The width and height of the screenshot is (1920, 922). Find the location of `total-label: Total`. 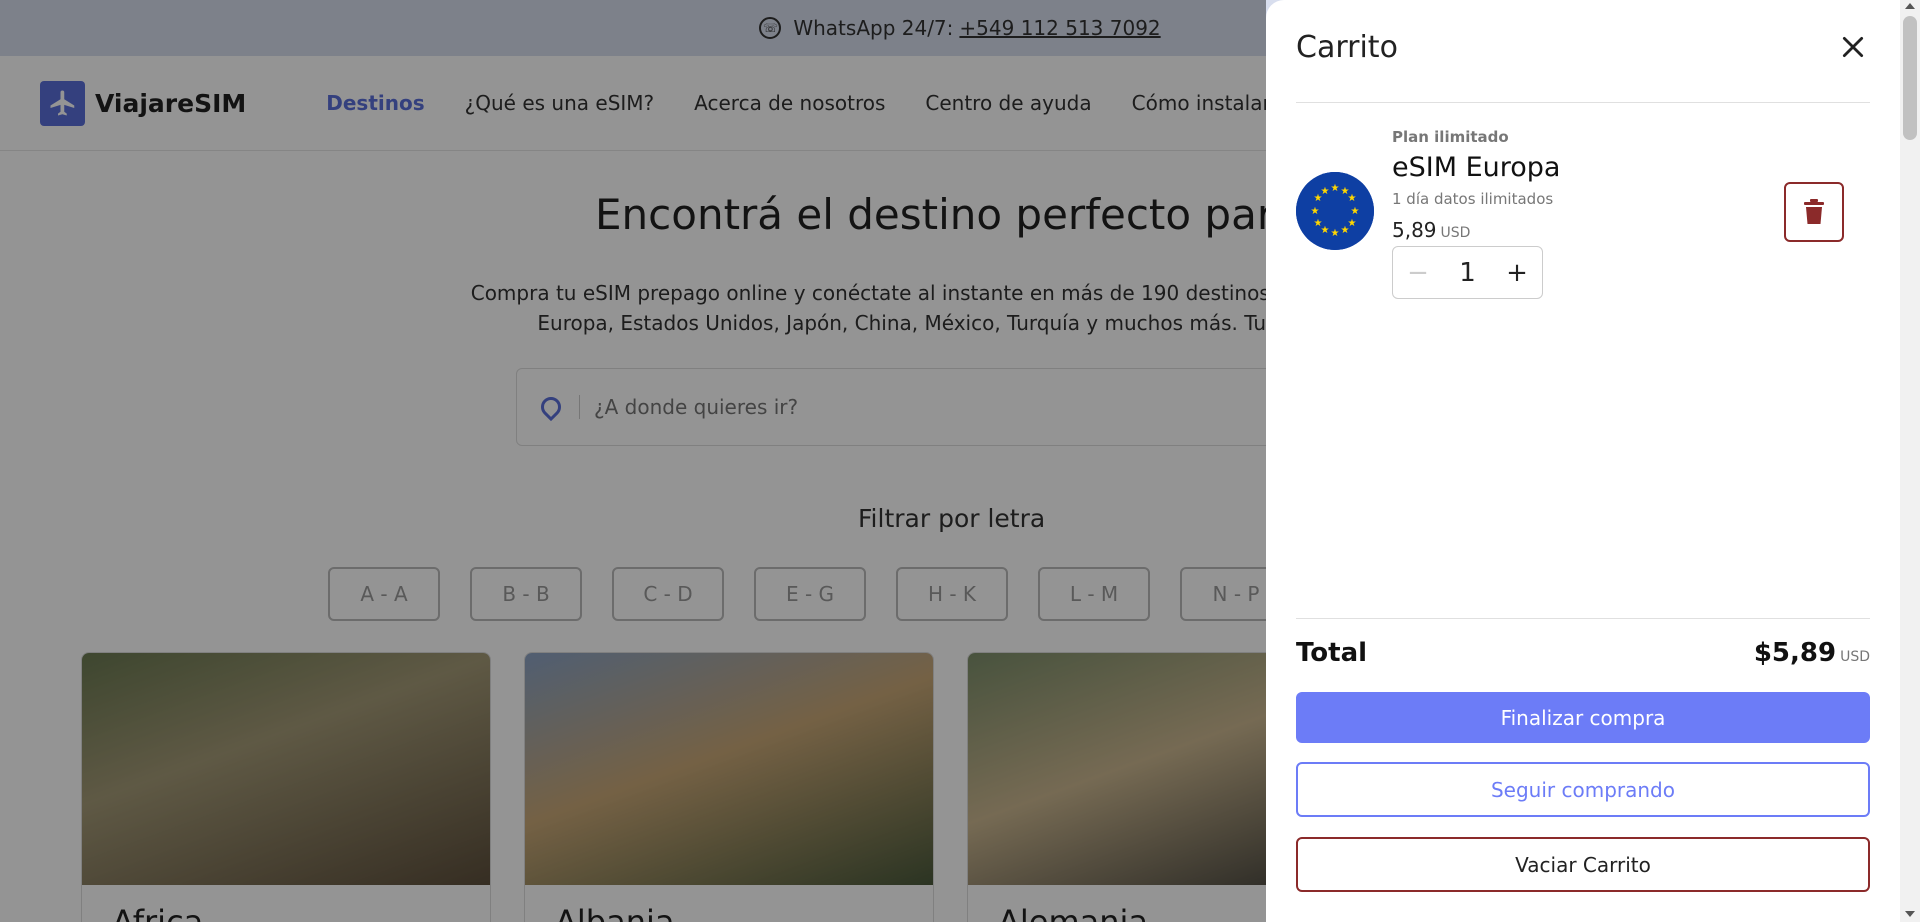

total-label: Total is located at coordinates (1332, 653).